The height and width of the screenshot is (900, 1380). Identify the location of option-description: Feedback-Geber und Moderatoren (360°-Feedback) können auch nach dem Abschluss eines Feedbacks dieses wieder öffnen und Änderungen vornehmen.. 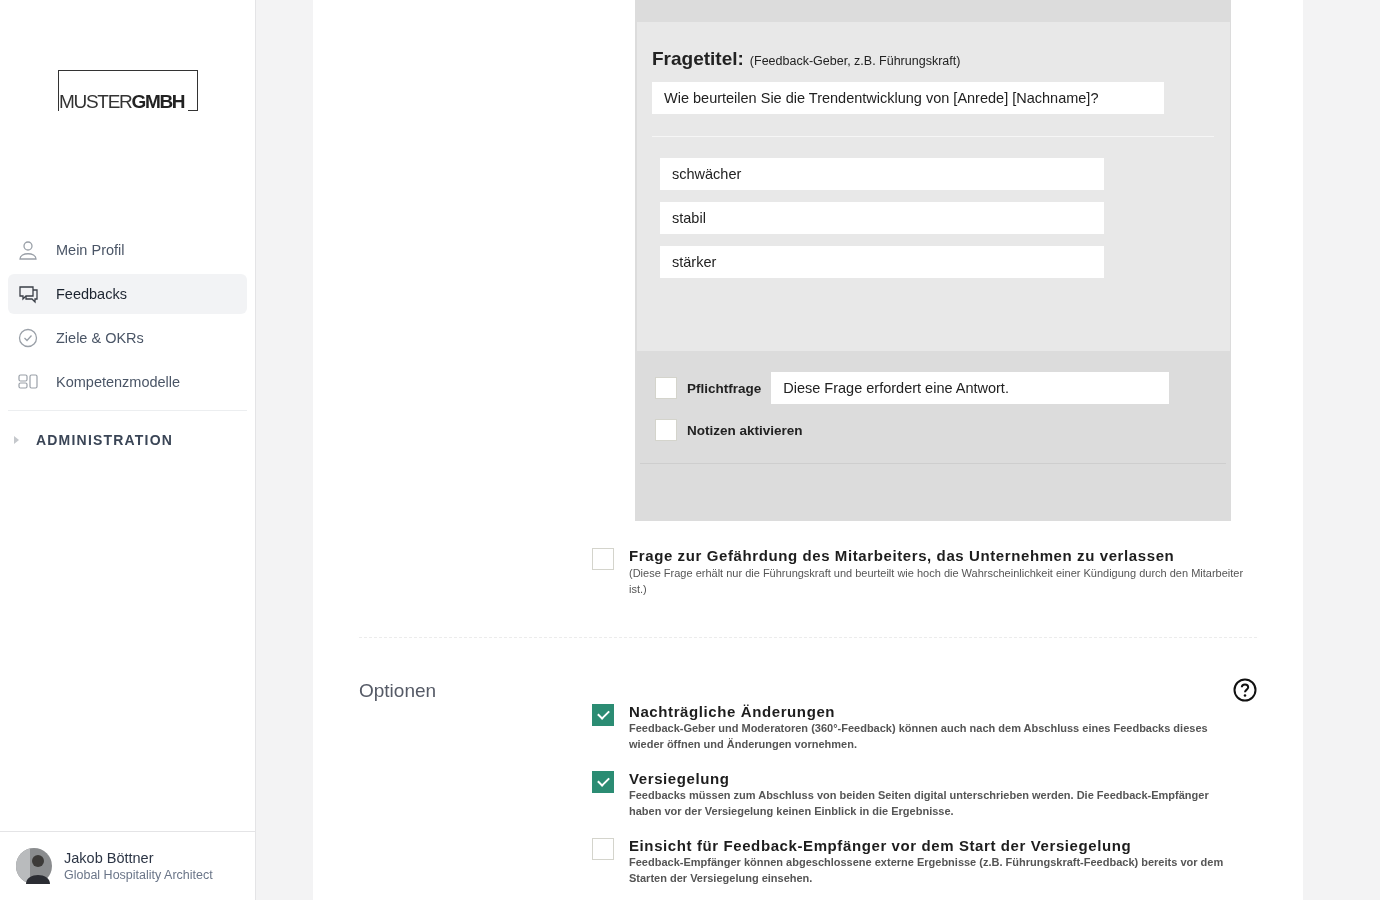
(919, 736).